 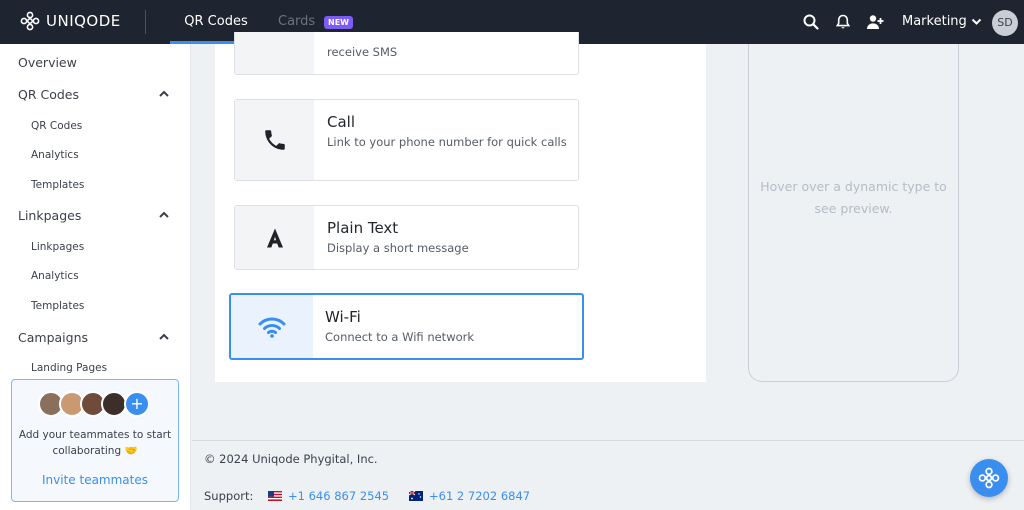 I want to click on text-a-icon-box, so click(x=274, y=237).